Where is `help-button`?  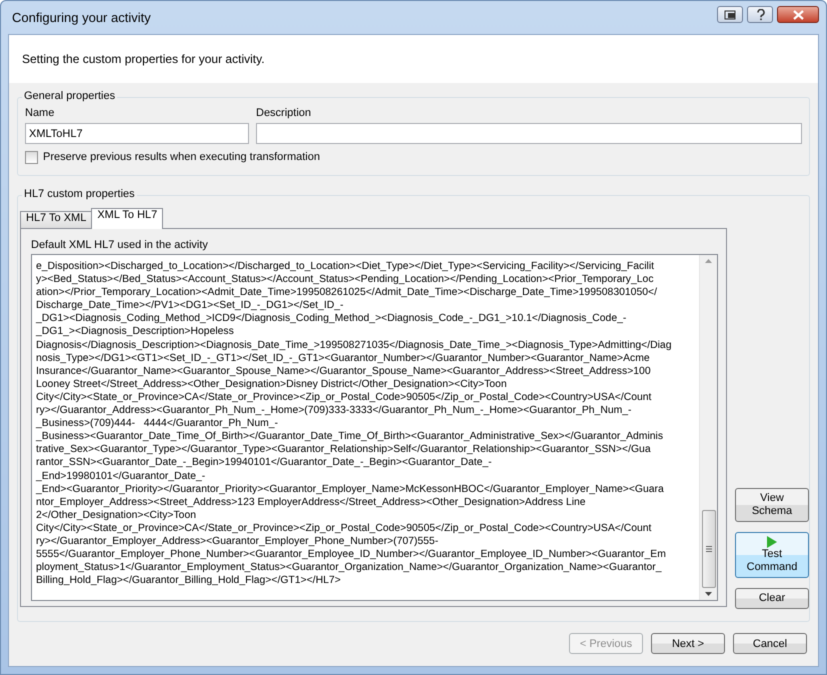
help-button is located at coordinates (760, 14).